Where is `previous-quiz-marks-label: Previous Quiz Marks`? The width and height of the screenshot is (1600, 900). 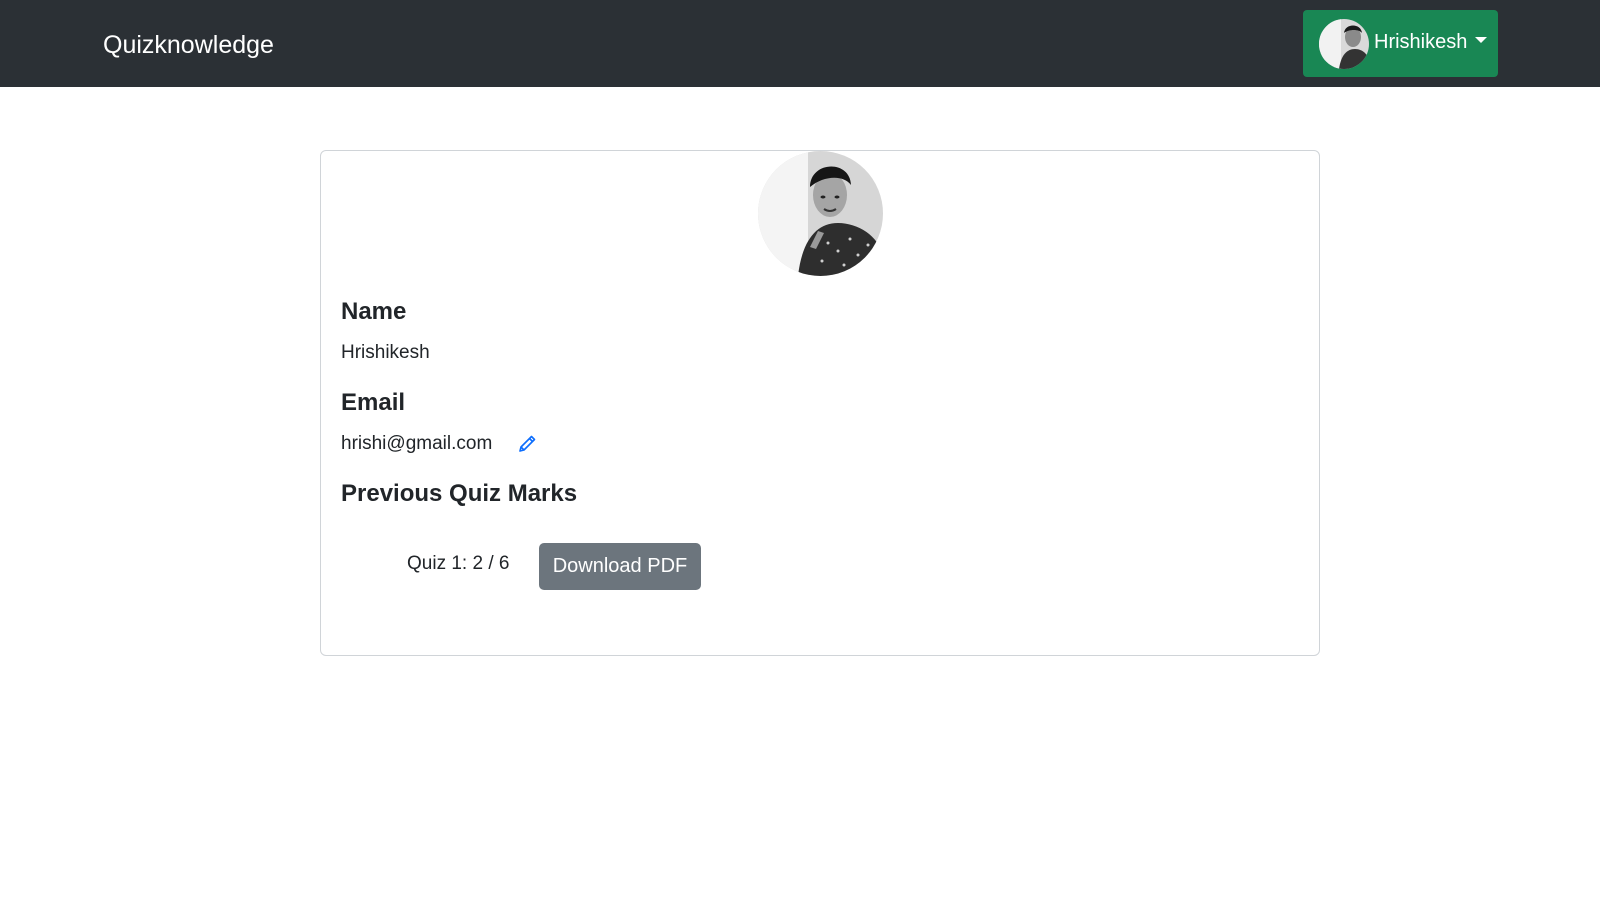
previous-quiz-marks-label: Previous Quiz Marks is located at coordinates (459, 493).